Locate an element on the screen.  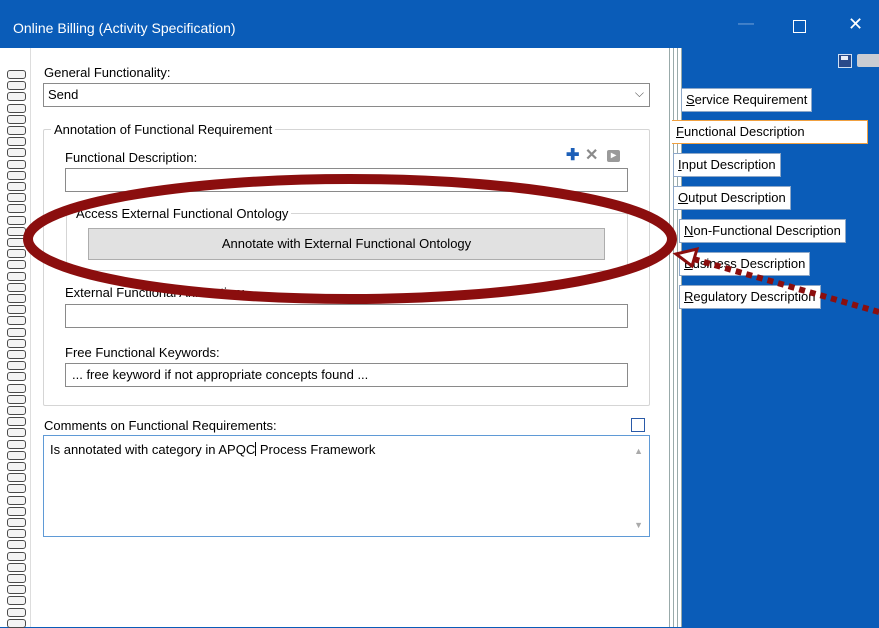
general-functionality-value: Send is located at coordinates (63, 94).